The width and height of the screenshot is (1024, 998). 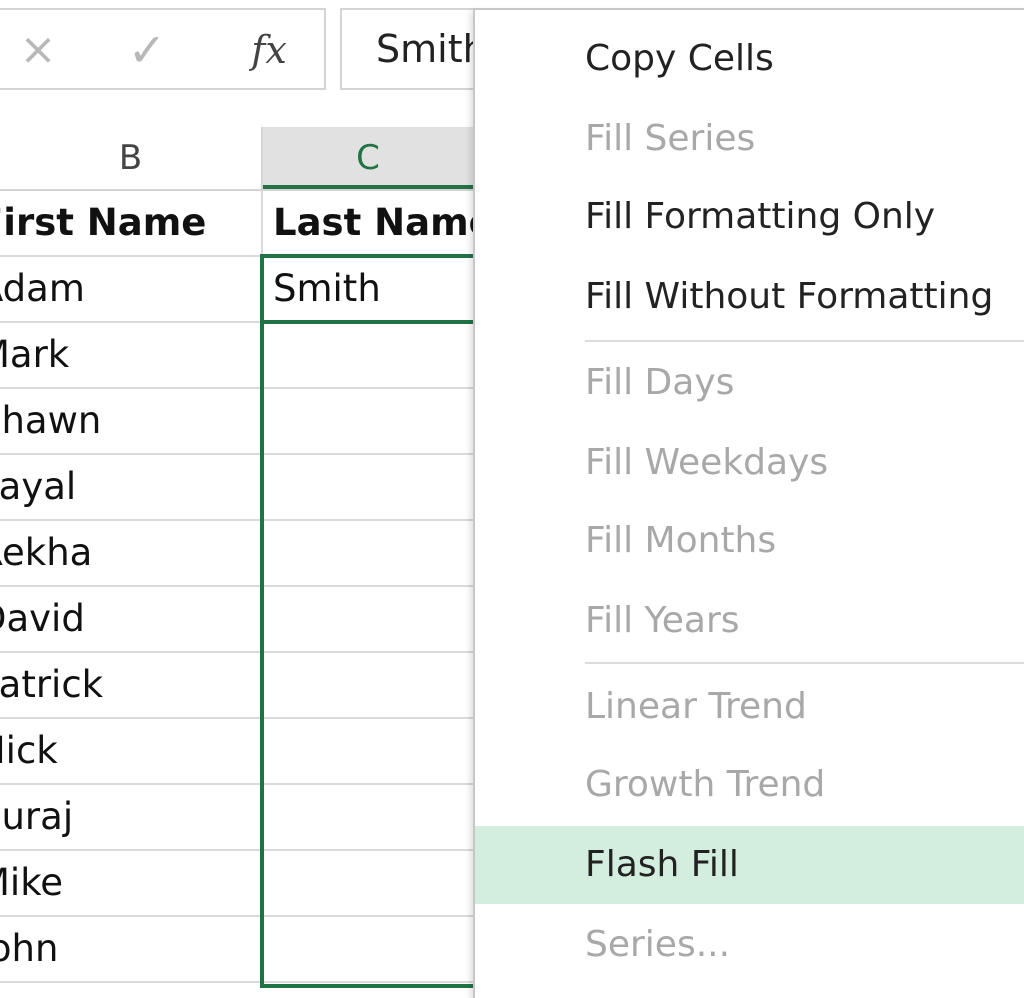 What do you see at coordinates (131, 223) in the screenshot?
I see `cell-b-header: First Name` at bounding box center [131, 223].